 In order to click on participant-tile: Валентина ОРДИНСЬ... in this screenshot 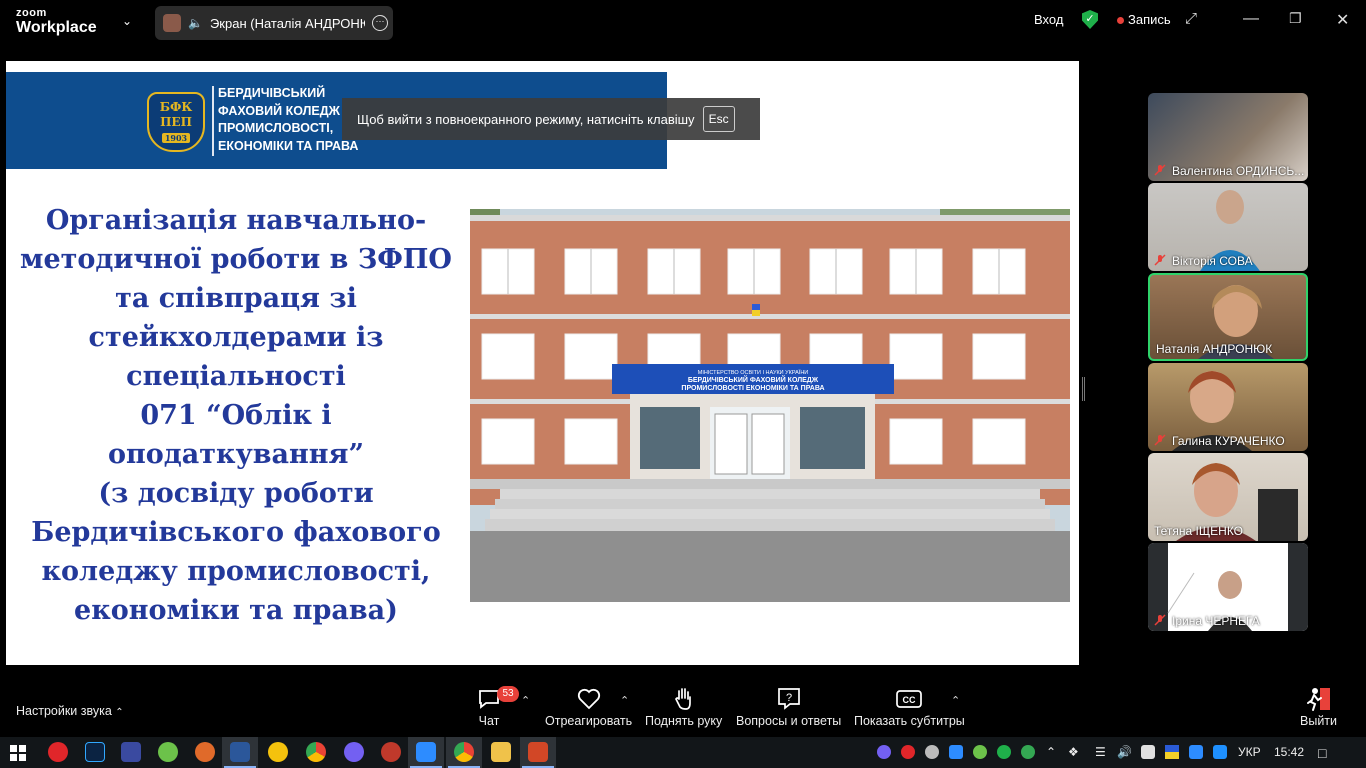, I will do `click(1228, 137)`.